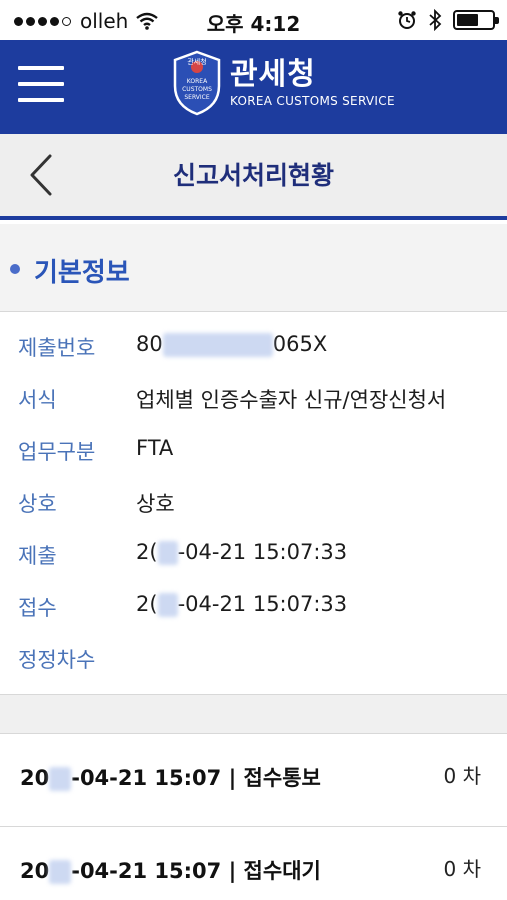 This screenshot has width=507, height=900. Describe the element at coordinates (476, 20) in the screenshot. I see `battery-icon` at that location.